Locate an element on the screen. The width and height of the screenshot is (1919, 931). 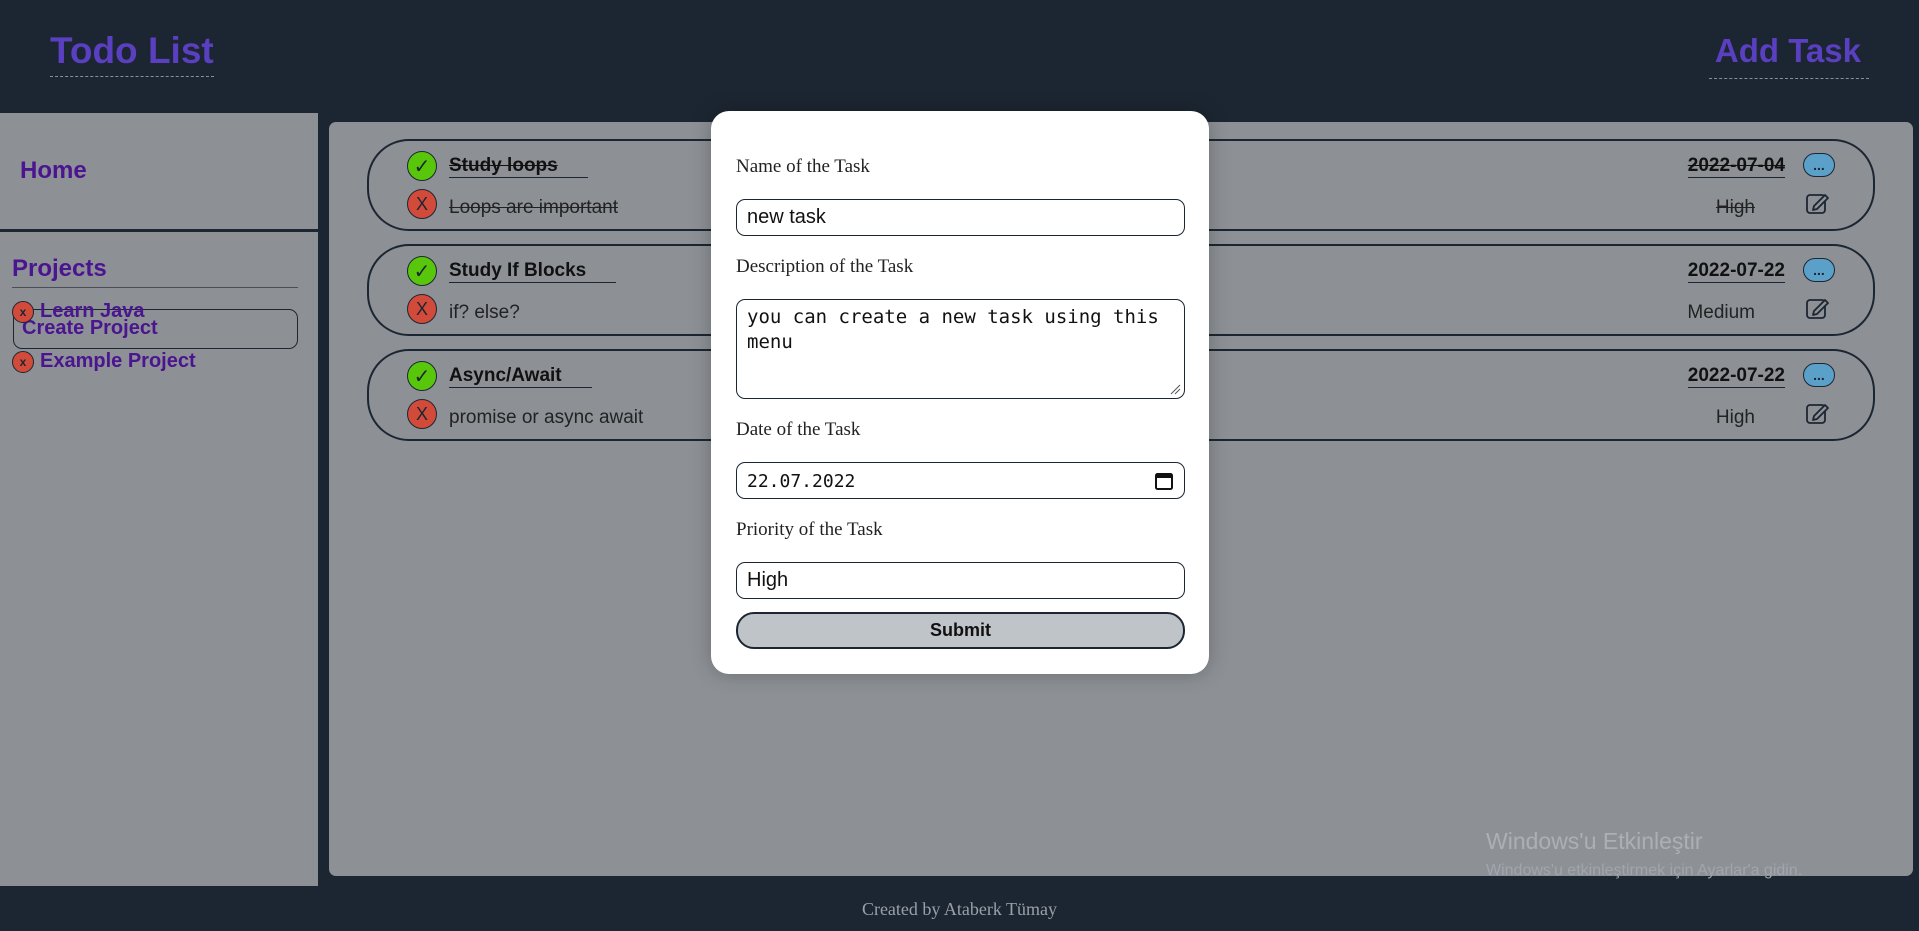
submit-button: Submit is located at coordinates (960, 630).